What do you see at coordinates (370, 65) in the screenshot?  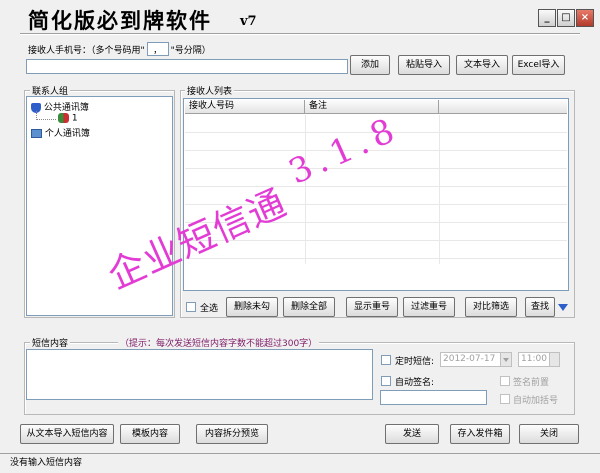 I see `add-button: 添加` at bounding box center [370, 65].